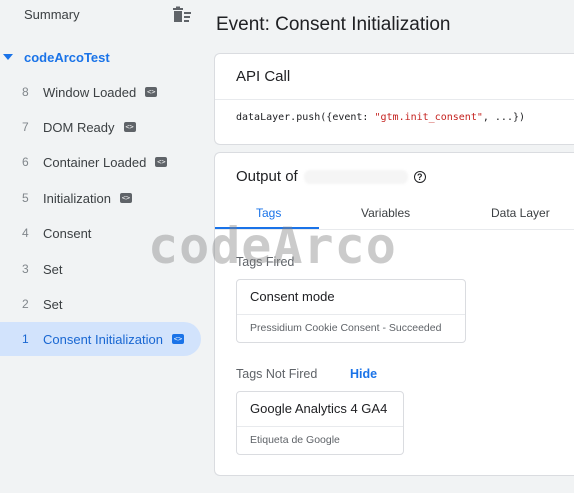 Image resolution: width=574 pixels, height=493 pixels. I want to click on summary-link: Summary, so click(52, 14).